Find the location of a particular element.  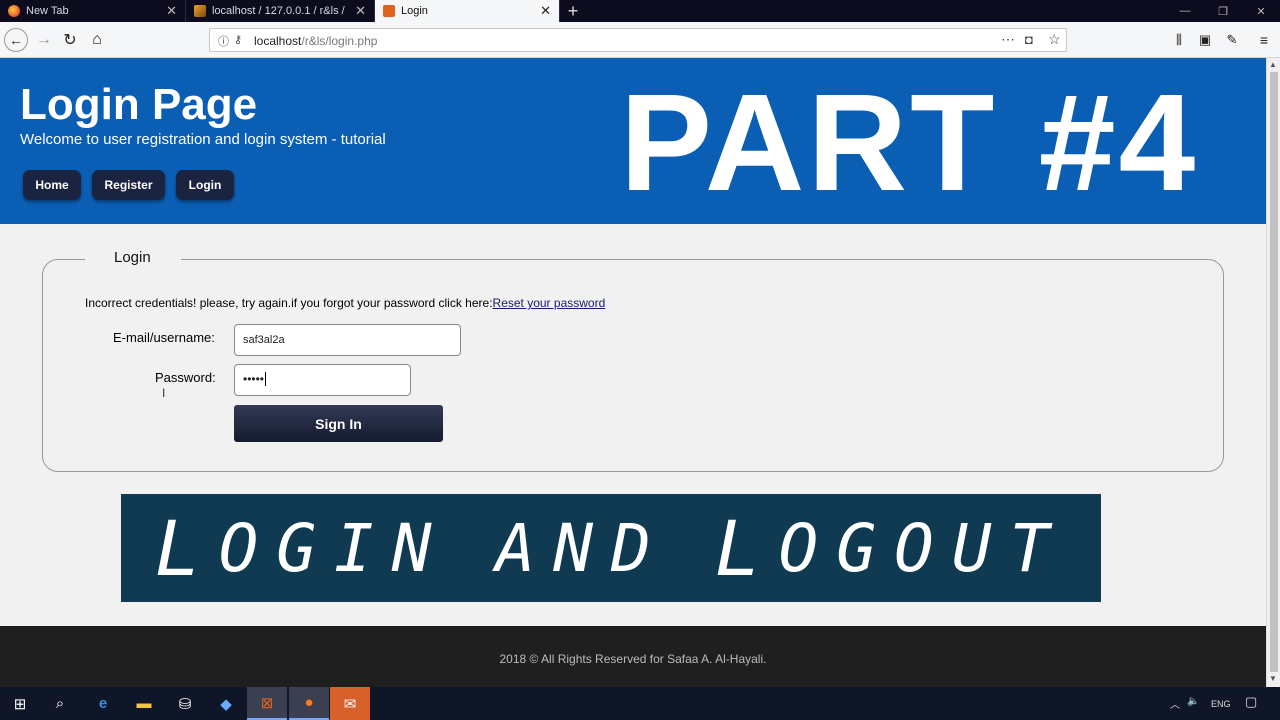

reload-icon: ↻ is located at coordinates (70, 40).